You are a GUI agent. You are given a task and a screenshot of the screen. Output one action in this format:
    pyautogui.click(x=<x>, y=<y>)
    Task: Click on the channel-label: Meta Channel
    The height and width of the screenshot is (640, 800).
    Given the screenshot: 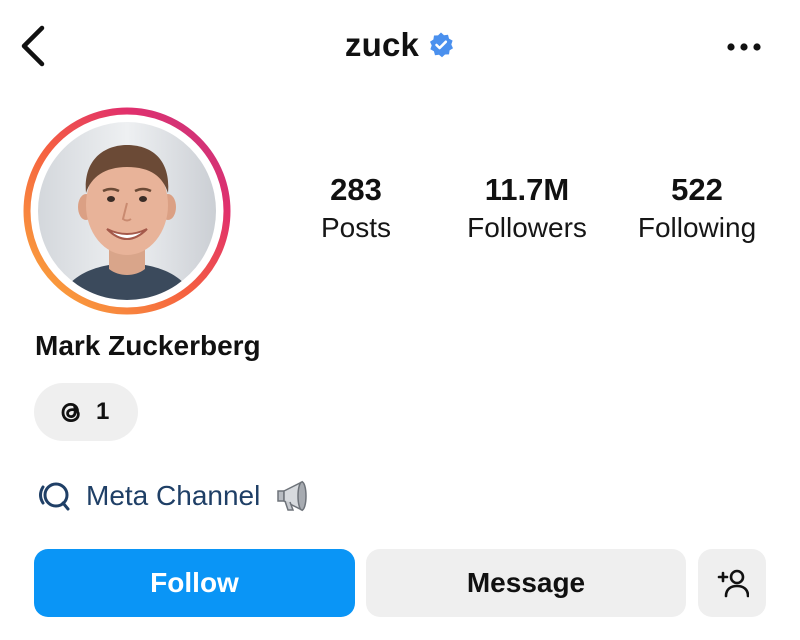 What is the action you would take?
    pyautogui.click(x=173, y=495)
    